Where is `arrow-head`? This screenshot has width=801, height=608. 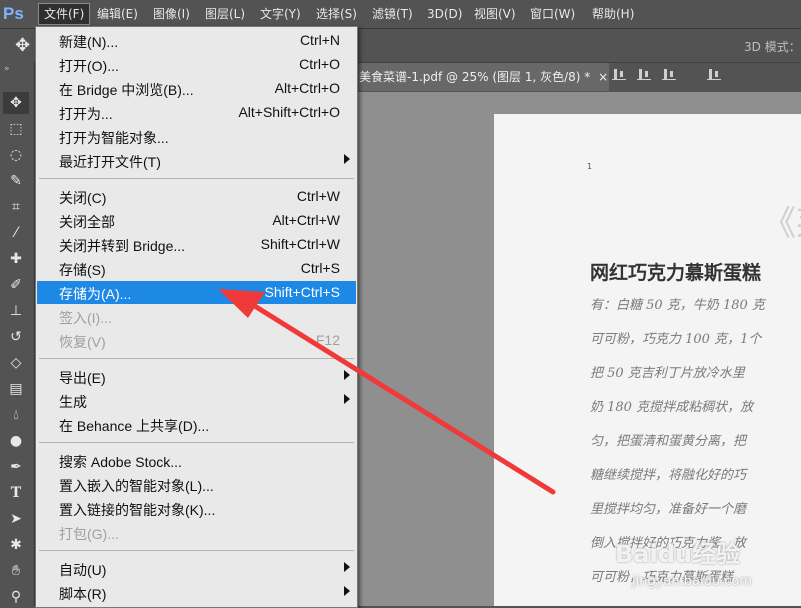 arrow-head is located at coordinates (241, 303).